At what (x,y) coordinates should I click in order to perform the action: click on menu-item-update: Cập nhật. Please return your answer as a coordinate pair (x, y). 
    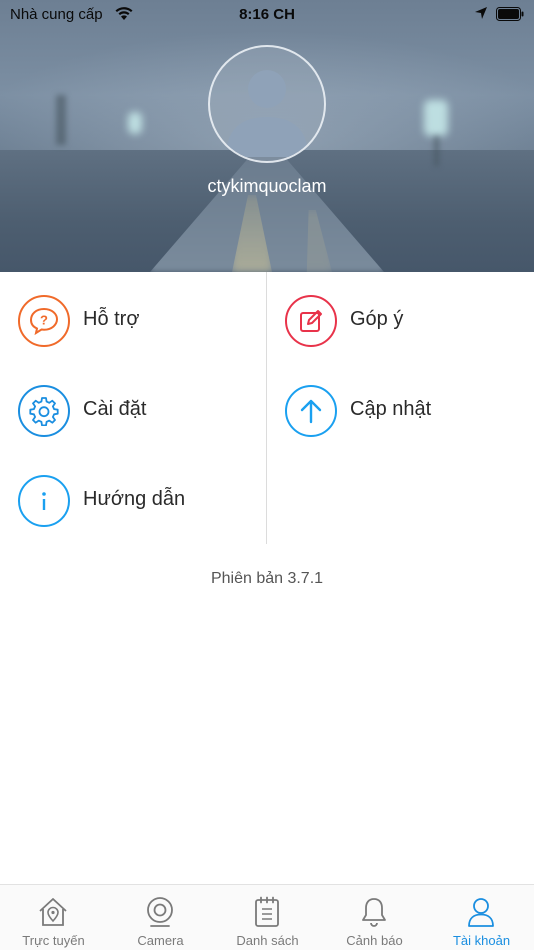
    Looking at the image, I should click on (400, 409).